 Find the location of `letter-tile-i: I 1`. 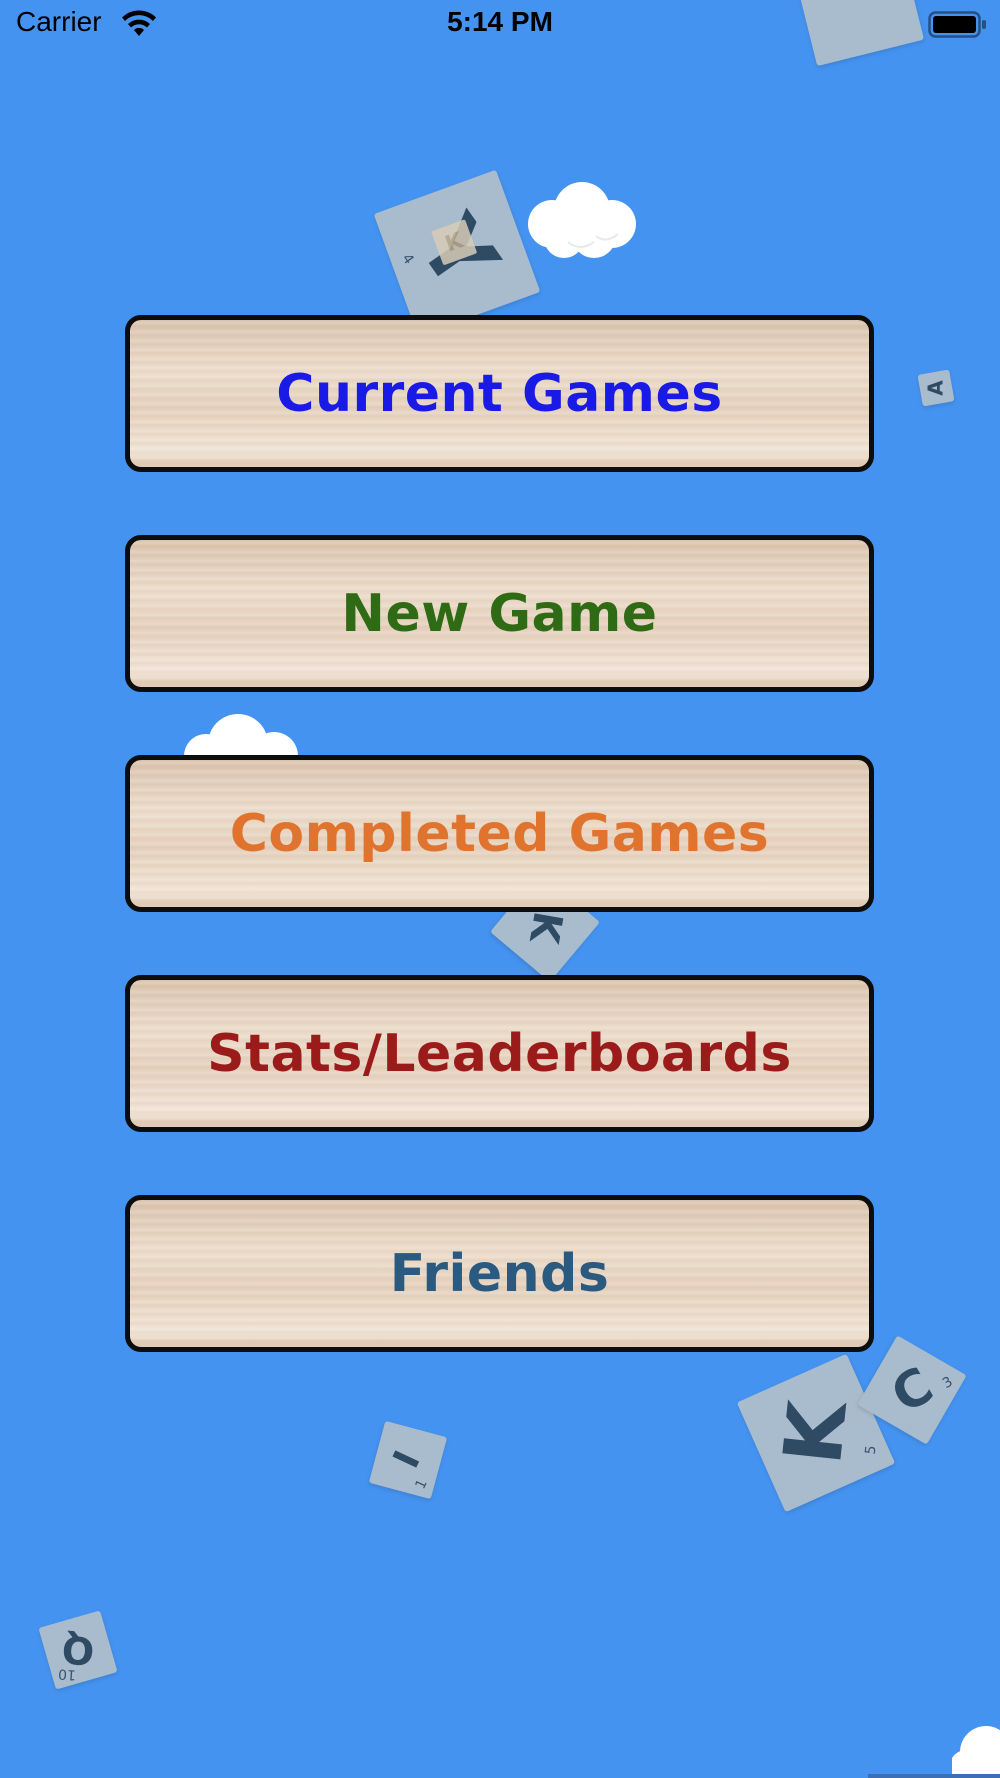

letter-tile-i: I 1 is located at coordinates (408, 1460).